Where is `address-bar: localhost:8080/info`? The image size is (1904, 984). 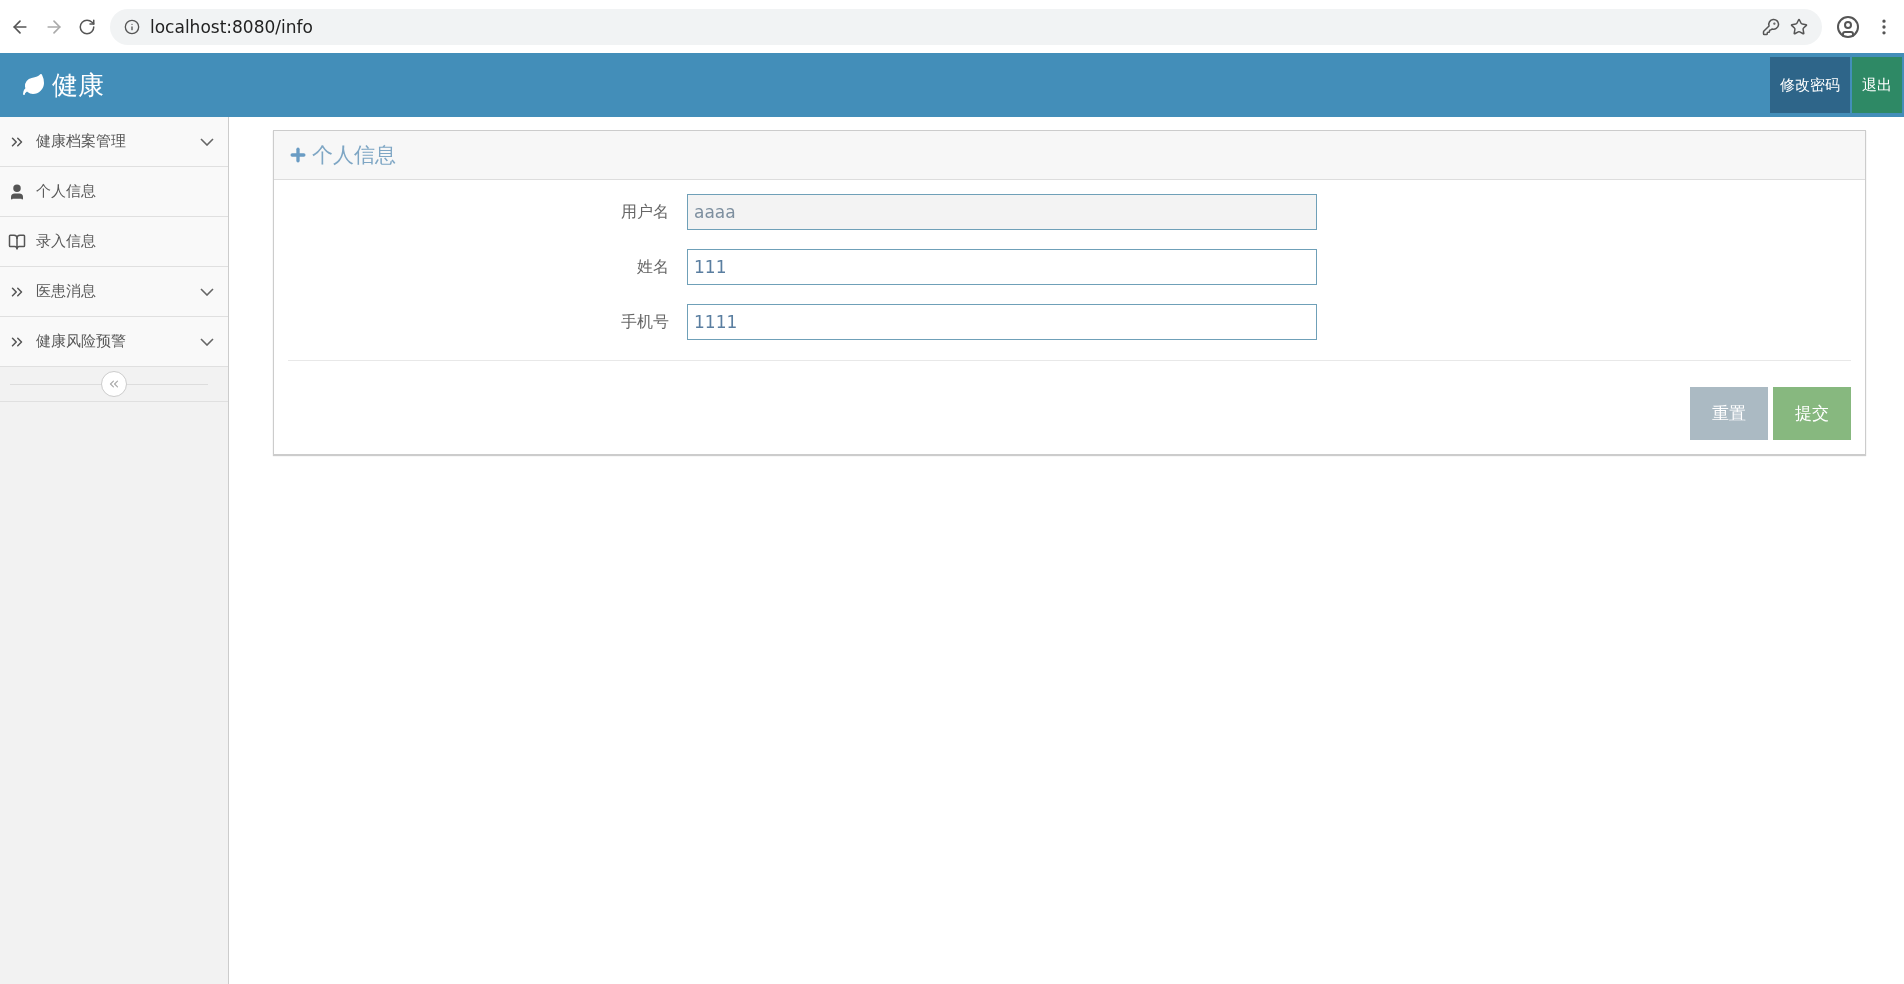 address-bar: localhost:8080/info is located at coordinates (966, 26).